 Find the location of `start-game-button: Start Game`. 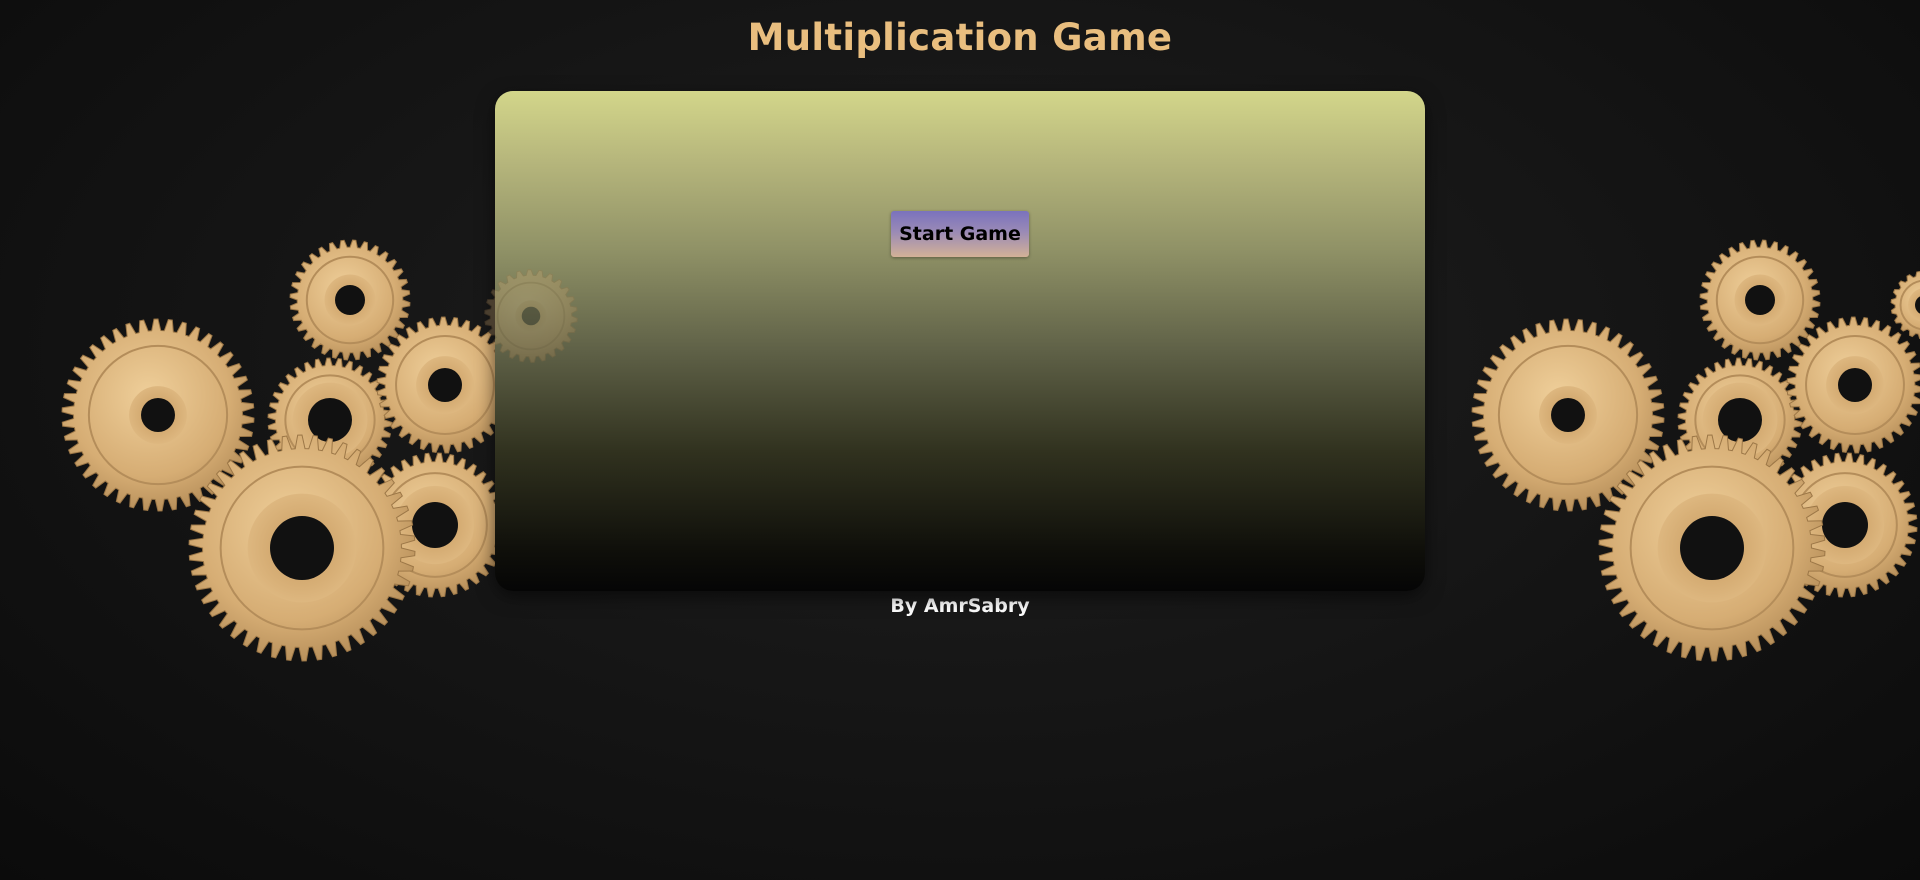

start-game-button: Start Game is located at coordinates (960, 234).